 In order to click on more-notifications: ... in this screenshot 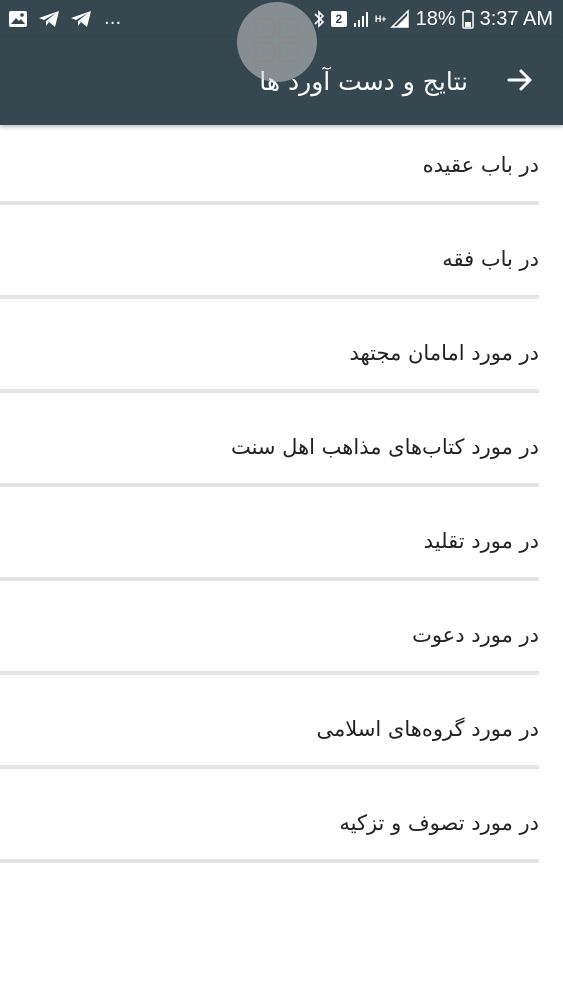, I will do `click(113, 18)`.